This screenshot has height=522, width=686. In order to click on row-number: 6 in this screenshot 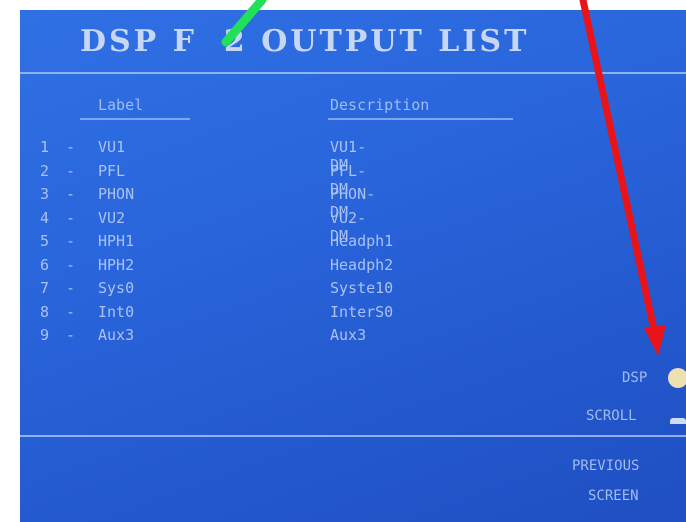, I will do `click(45, 264)`.